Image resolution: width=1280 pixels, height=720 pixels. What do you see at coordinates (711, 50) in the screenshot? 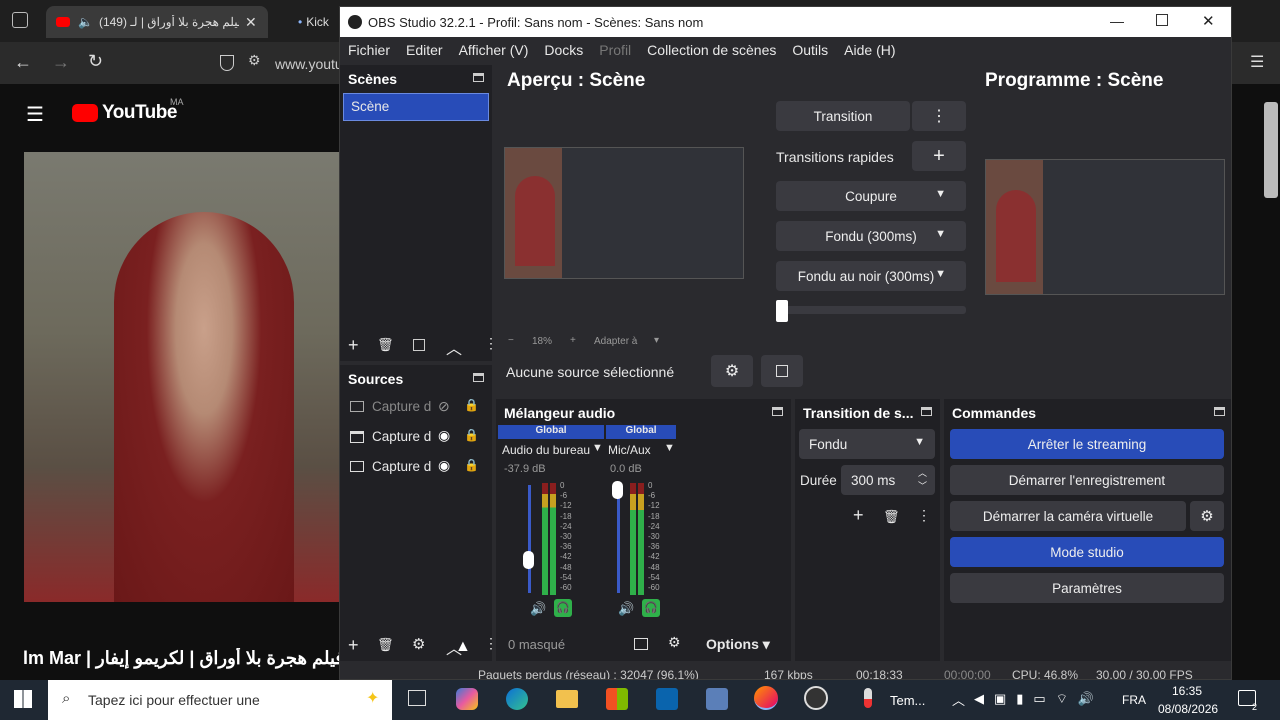
I see `menu-collection: Collection de scènes` at bounding box center [711, 50].